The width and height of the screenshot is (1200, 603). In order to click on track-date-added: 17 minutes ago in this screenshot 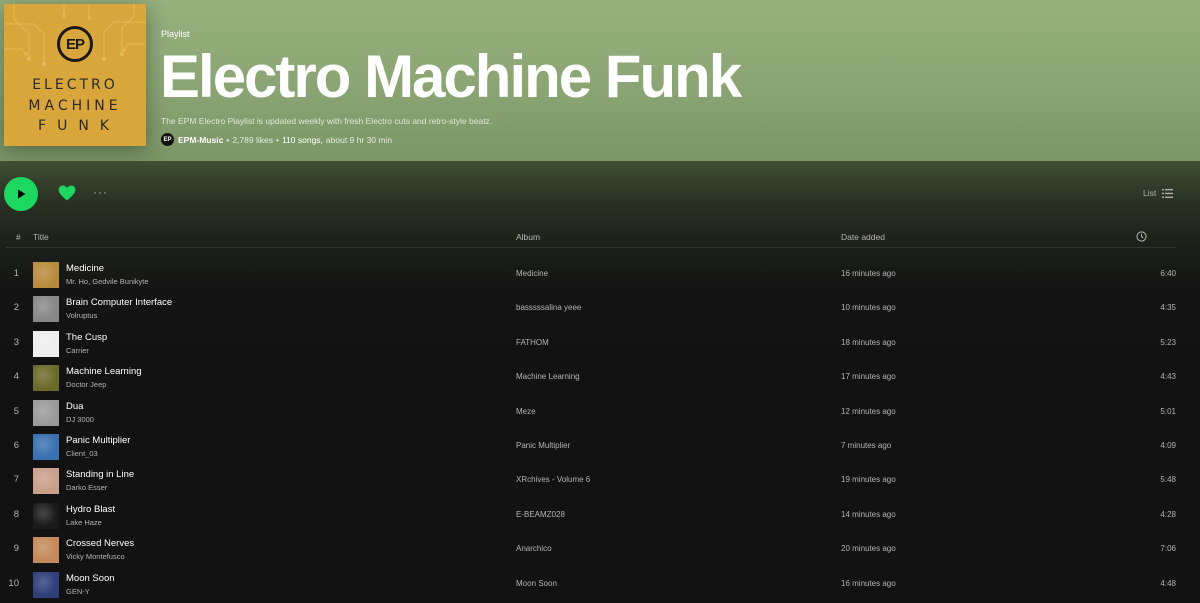, I will do `click(868, 377)`.